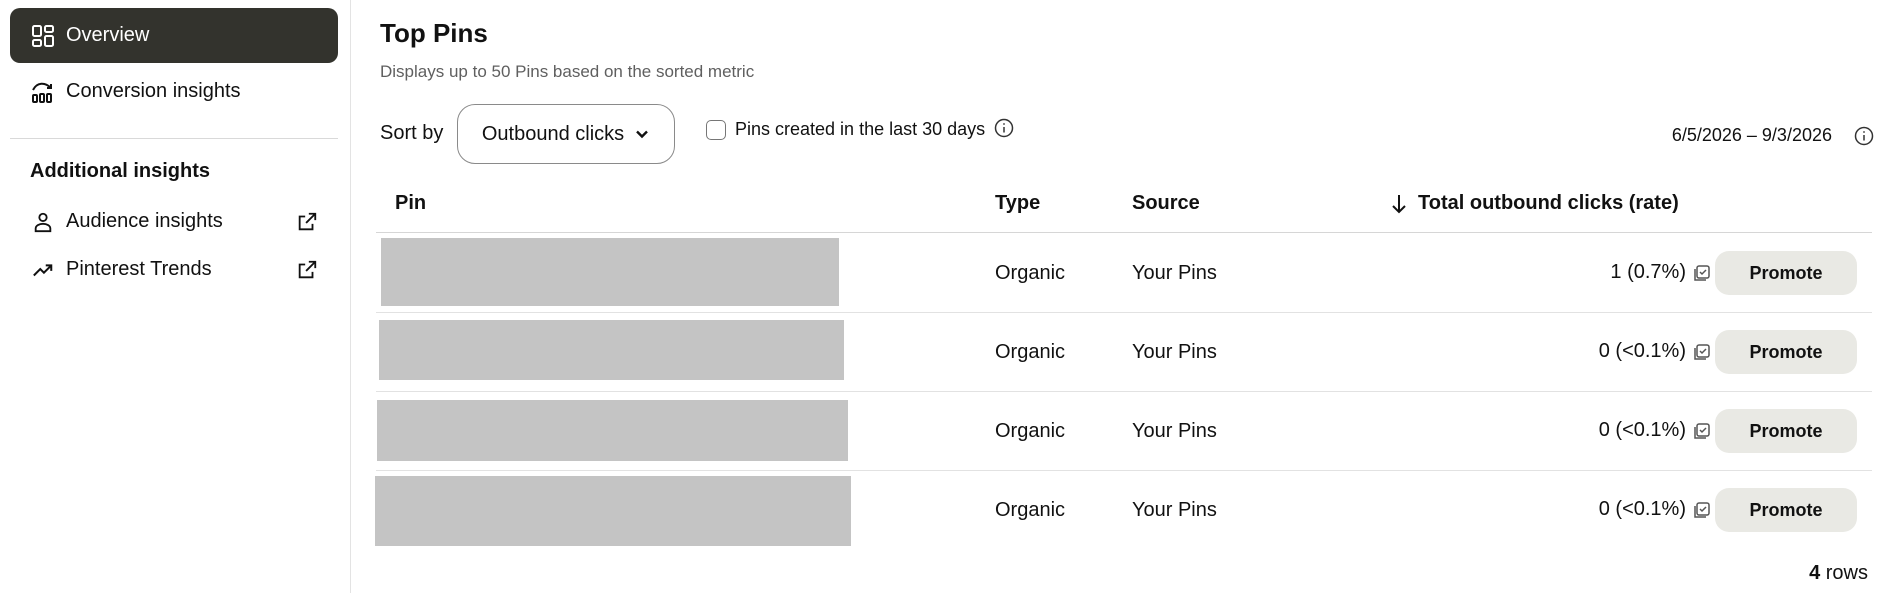 This screenshot has height=593, width=1884. I want to click on sidebar-item-label: Overview, so click(108, 35).